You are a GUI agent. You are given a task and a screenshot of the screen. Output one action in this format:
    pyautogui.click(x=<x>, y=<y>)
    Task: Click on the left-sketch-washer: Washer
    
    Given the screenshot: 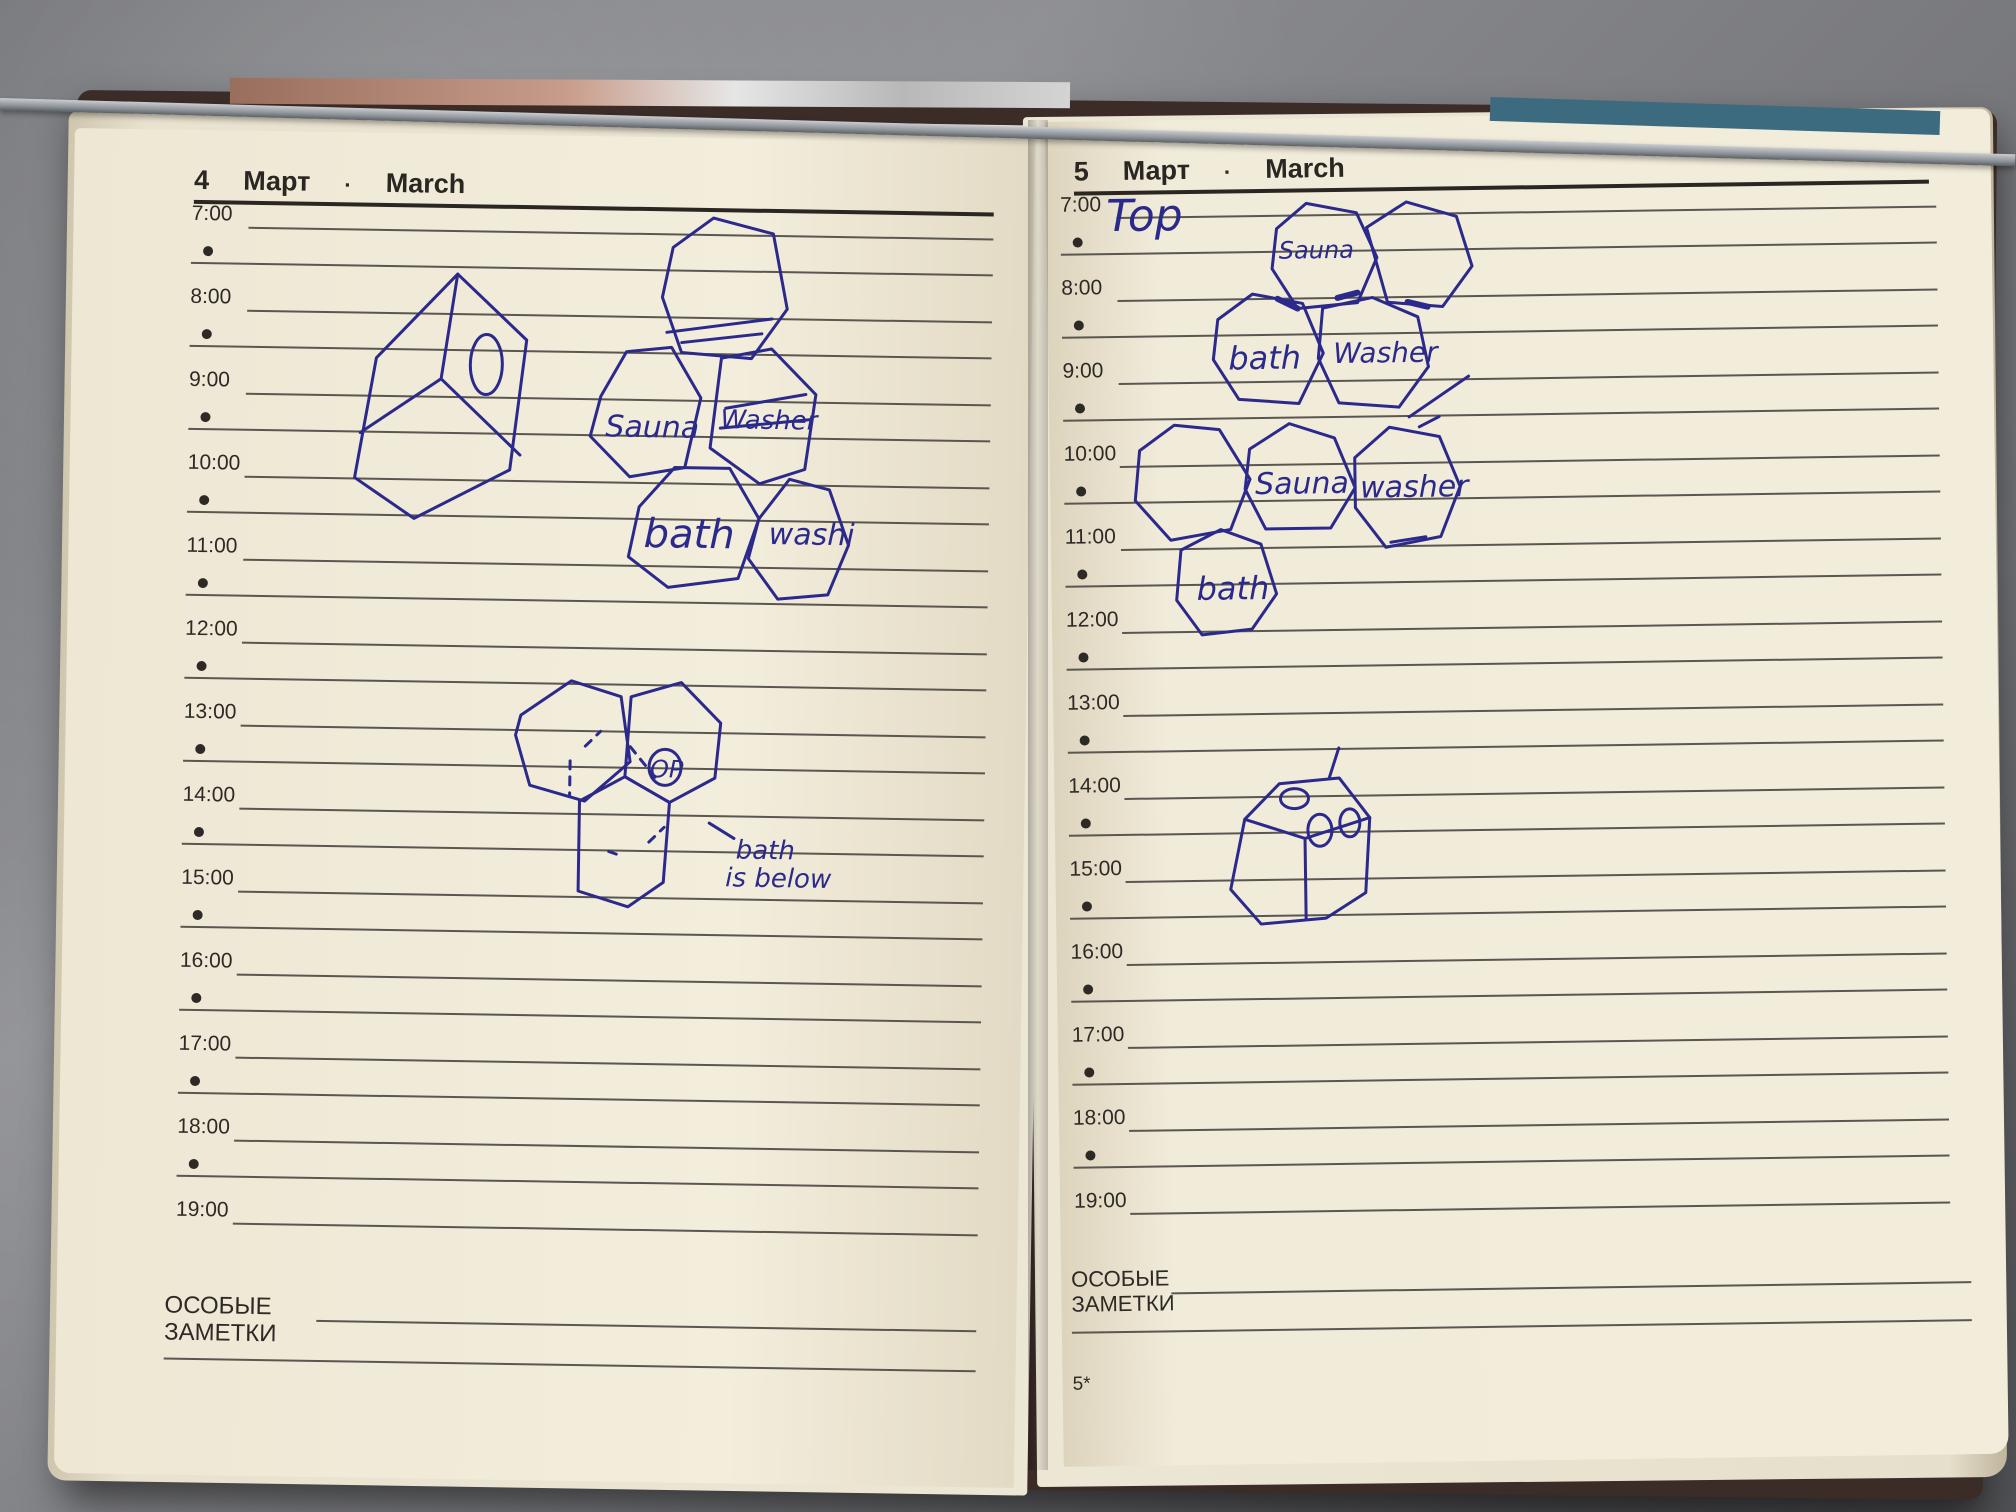 What is the action you would take?
    pyautogui.click(x=770, y=421)
    